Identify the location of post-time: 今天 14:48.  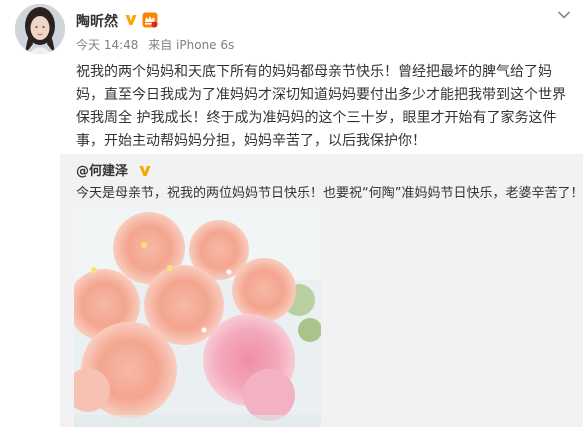
(107, 45).